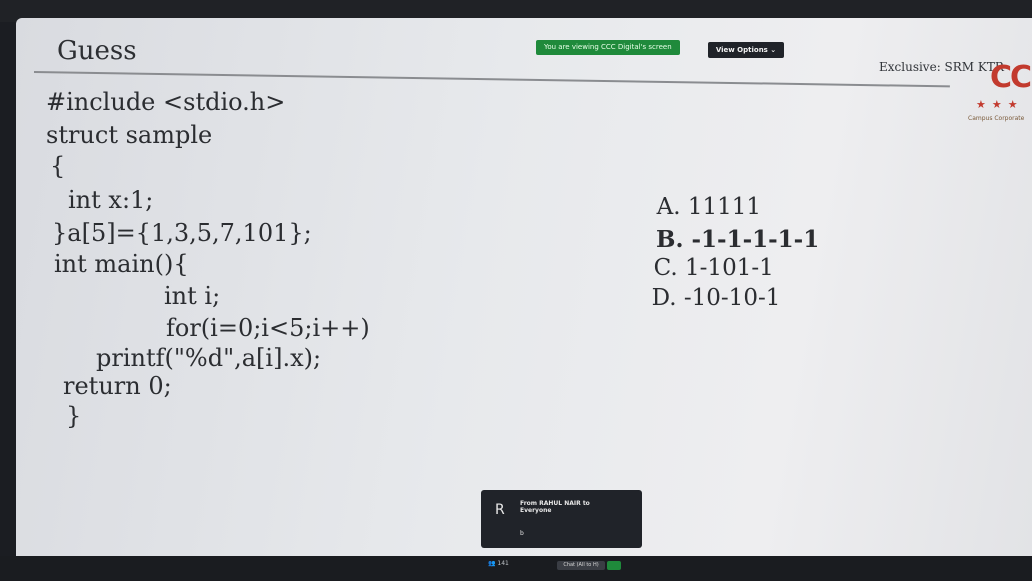 This screenshot has height=581, width=1032. I want to click on code-line: }, so click(74, 416).